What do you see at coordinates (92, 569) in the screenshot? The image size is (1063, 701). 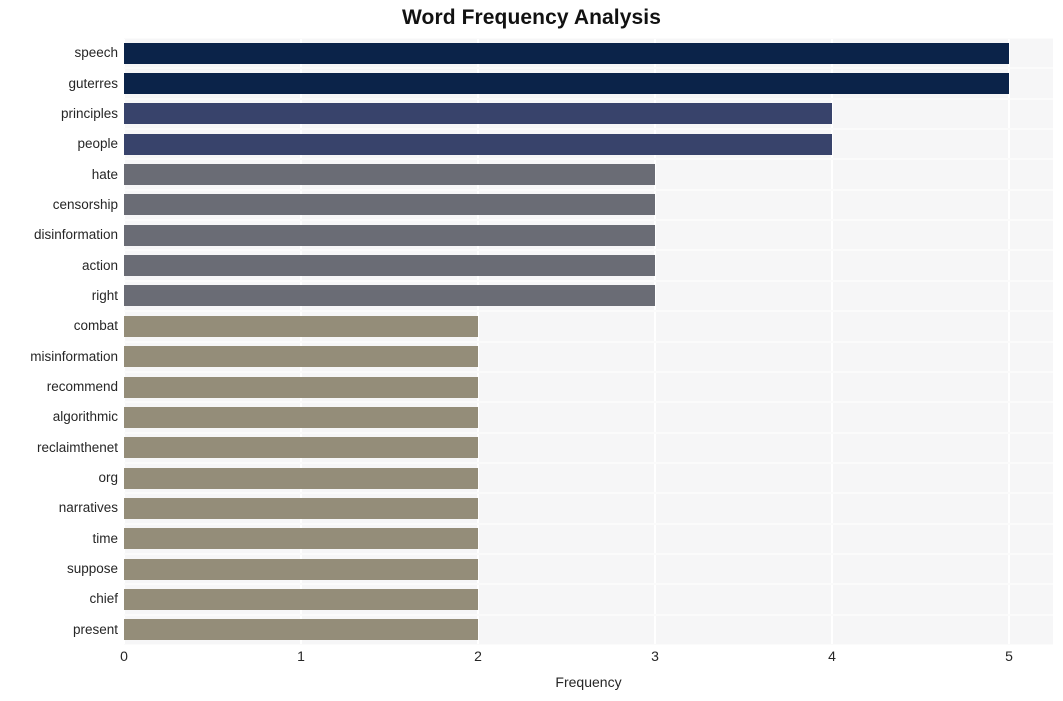 I see `y-tick-label: suppose` at bounding box center [92, 569].